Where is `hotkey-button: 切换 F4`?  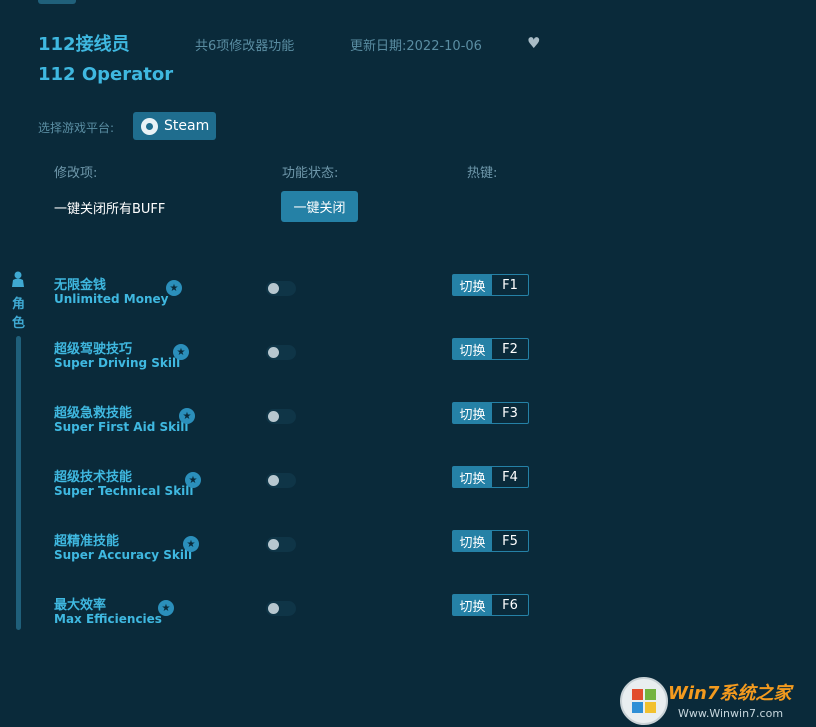 hotkey-button: 切换 F4 is located at coordinates (490, 477).